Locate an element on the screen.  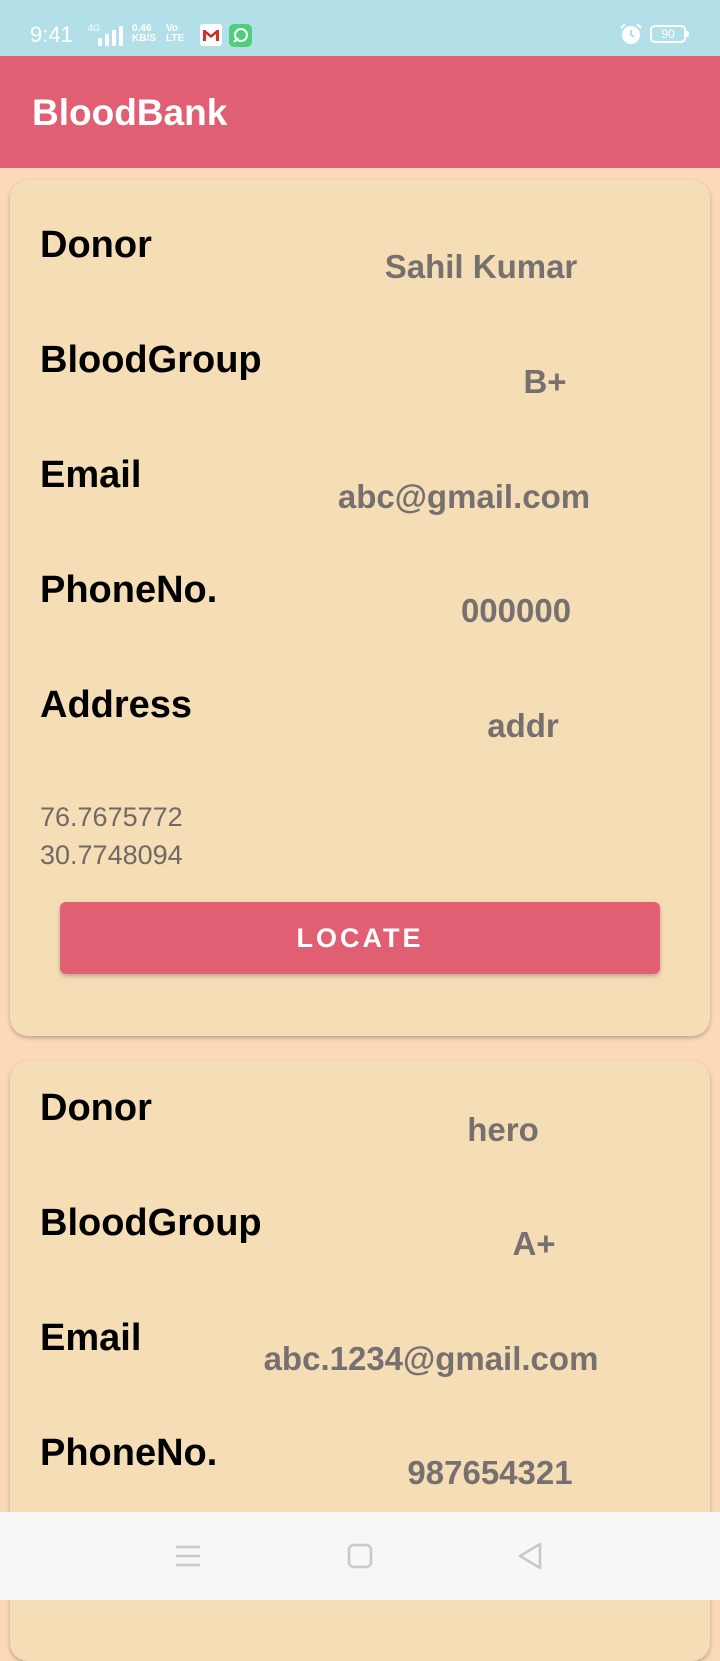
status-time: 9:41 is located at coordinates (51, 34).